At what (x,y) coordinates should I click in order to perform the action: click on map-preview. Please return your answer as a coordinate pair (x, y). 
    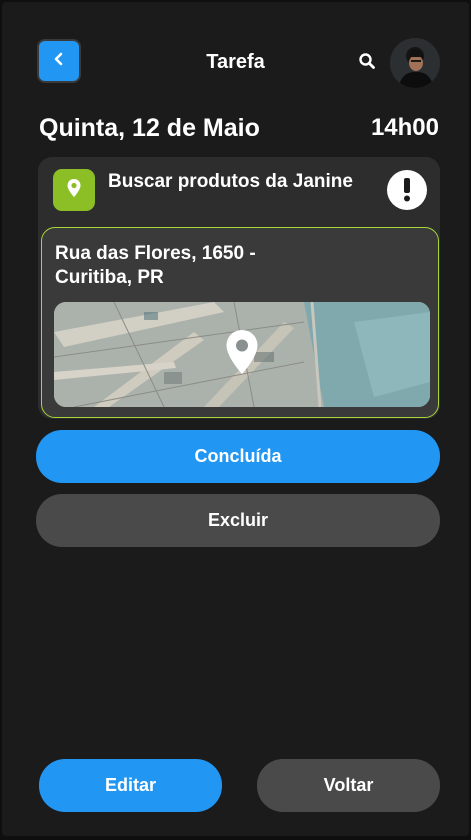
    Looking at the image, I should click on (242, 354).